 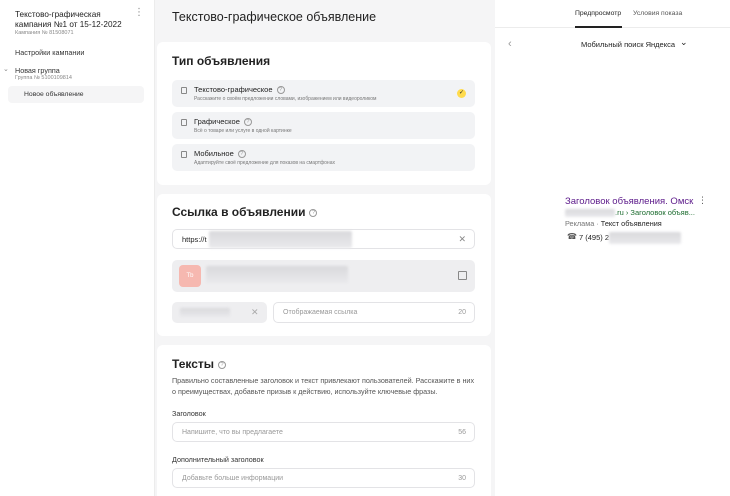 What do you see at coordinates (245, 212) in the screenshot?
I see `ad-link-heading: Ссылка в объявлении?` at bounding box center [245, 212].